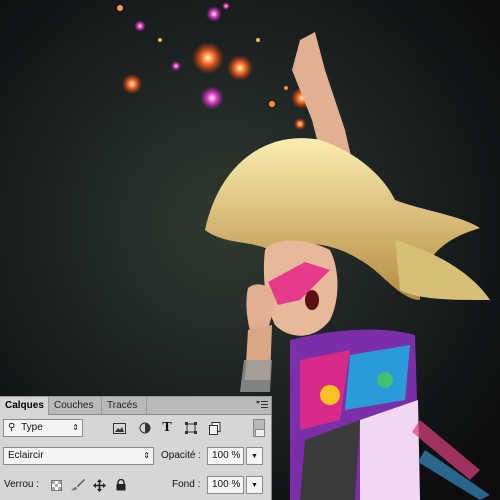 The height and width of the screenshot is (500, 500). I want to click on text-icon: T, so click(167, 428).